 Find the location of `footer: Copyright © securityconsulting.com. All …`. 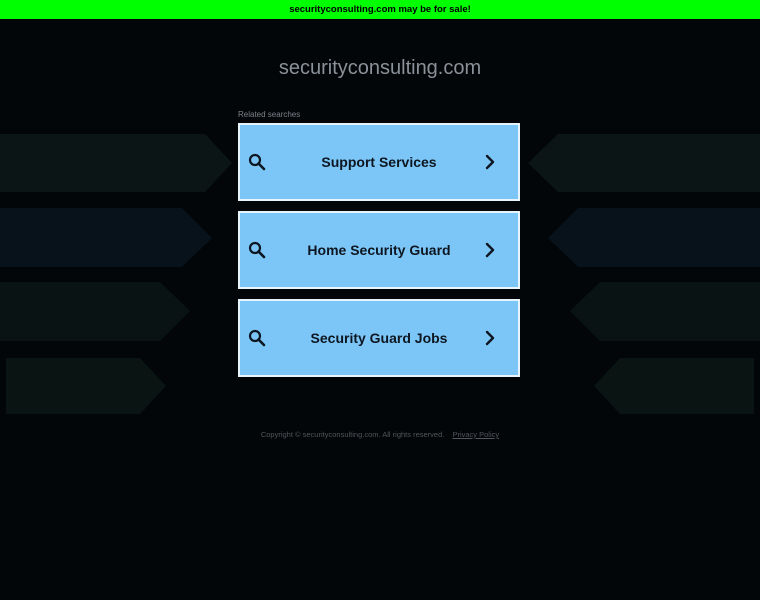

footer: Copyright © securityconsulting.com. All … is located at coordinates (380, 434).